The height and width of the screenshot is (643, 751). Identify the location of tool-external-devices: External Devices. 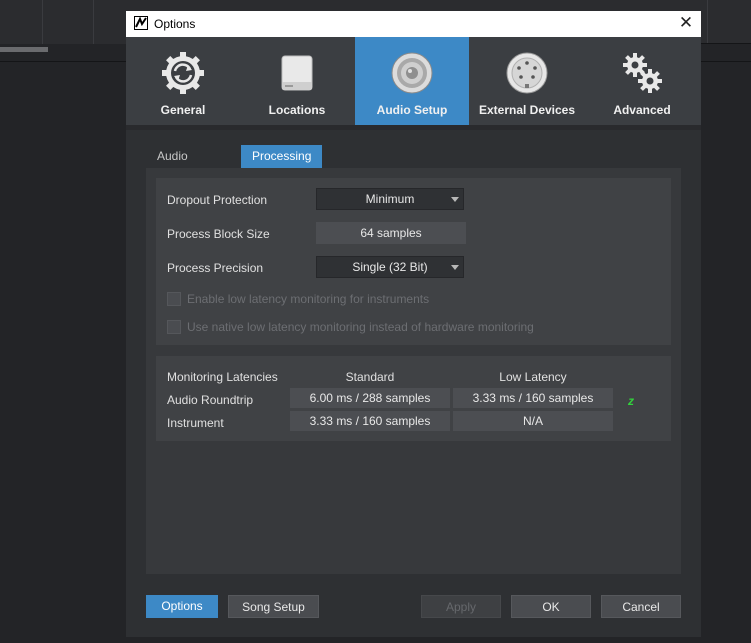
(527, 81).